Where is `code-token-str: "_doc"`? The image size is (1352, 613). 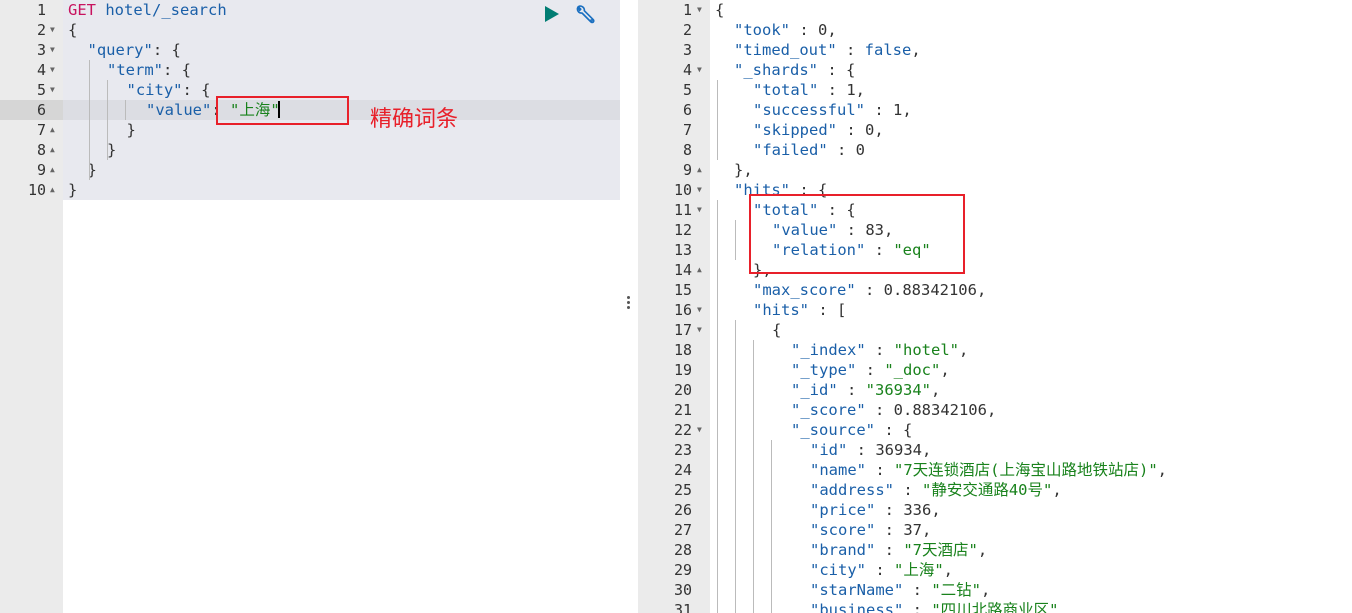
code-token-str: "_doc" is located at coordinates (912, 370).